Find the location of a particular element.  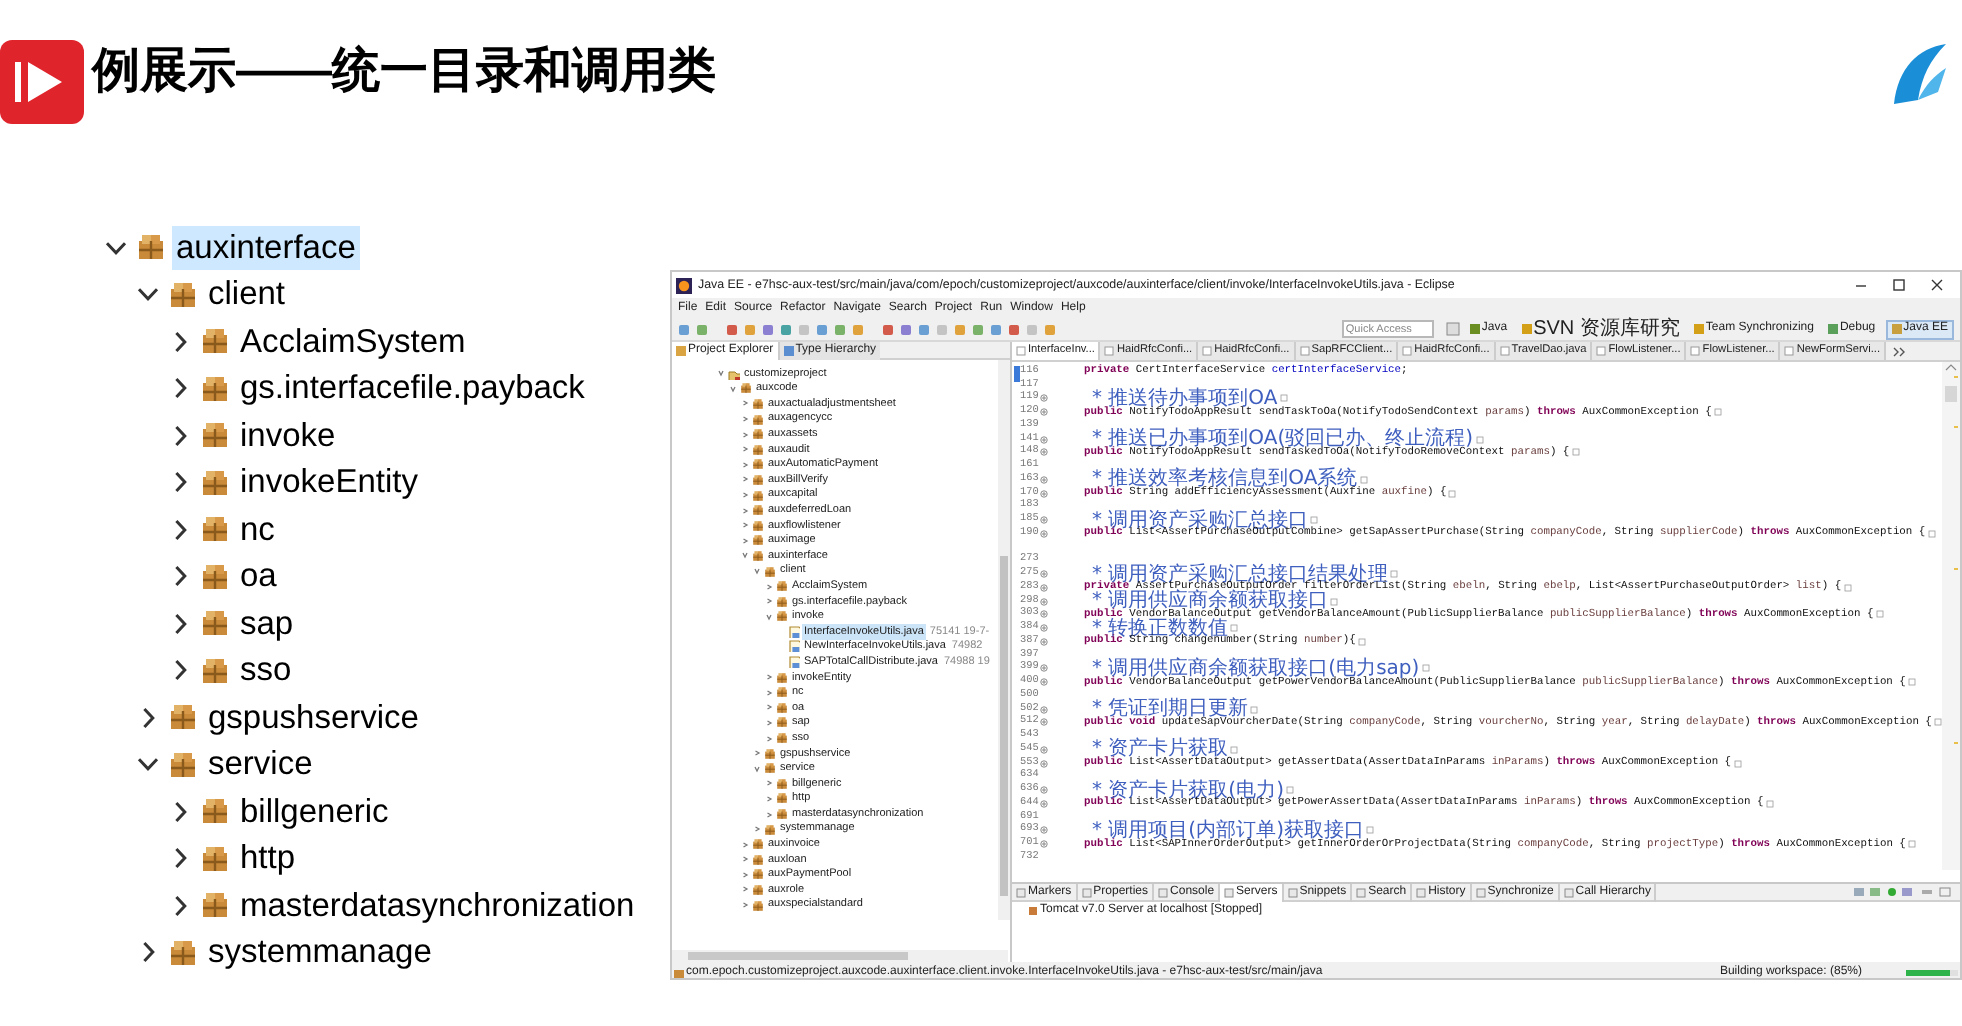

package-tree-item: nc is located at coordinates (257, 529).